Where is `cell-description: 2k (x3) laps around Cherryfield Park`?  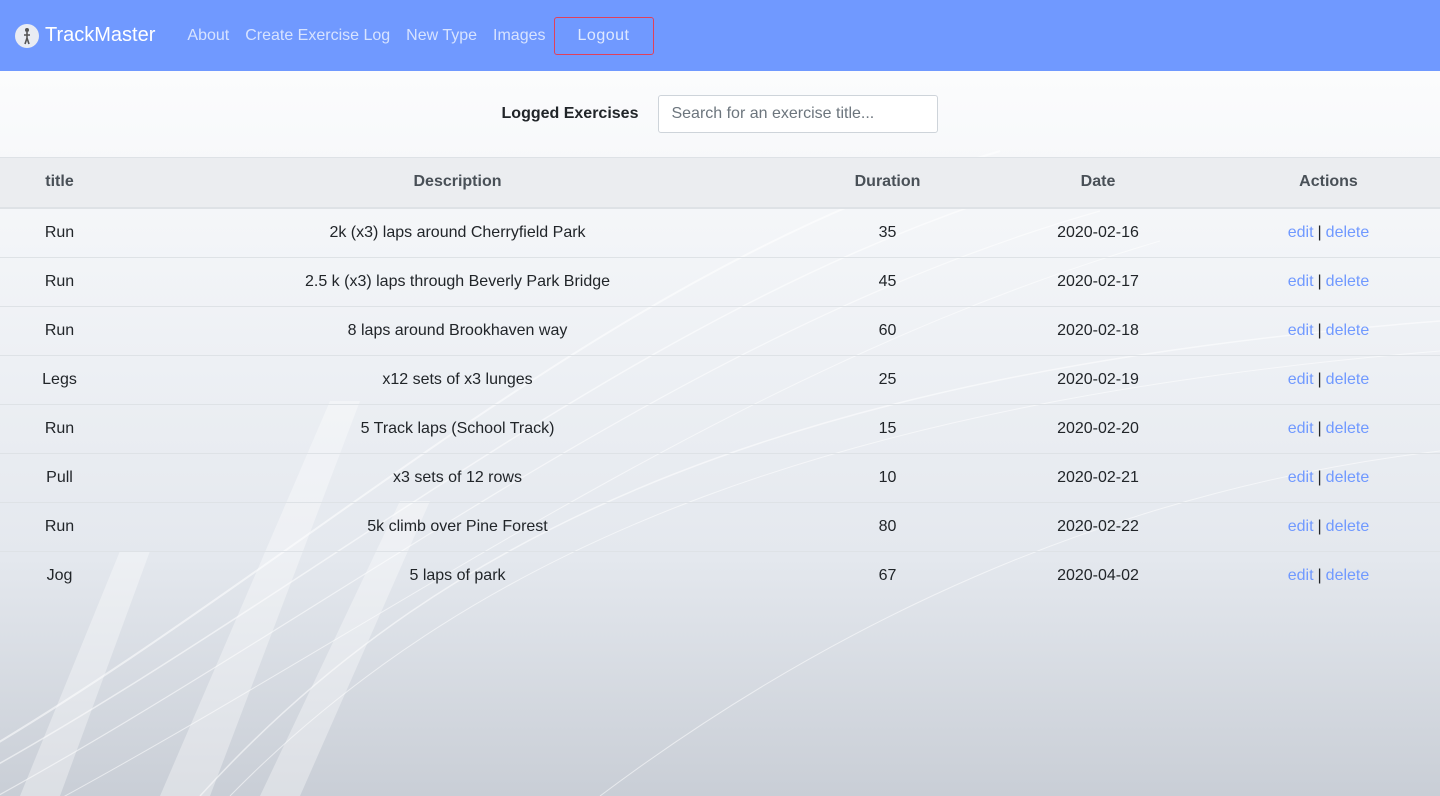
cell-description: 2k (x3) laps around Cherryfield Park is located at coordinates (457, 232).